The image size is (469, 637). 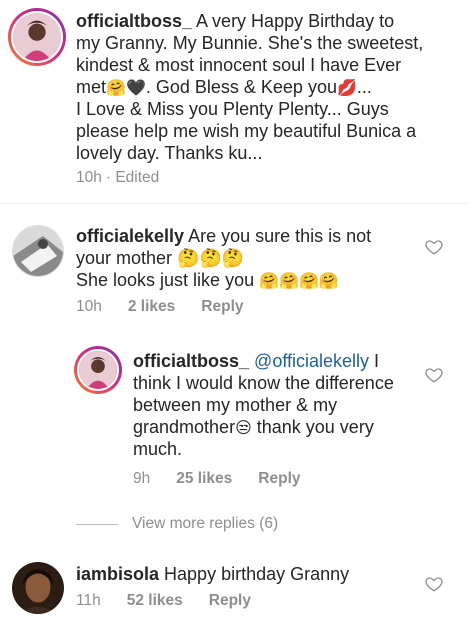 I want to click on emoji-icon: 🖤, so click(x=135, y=88).